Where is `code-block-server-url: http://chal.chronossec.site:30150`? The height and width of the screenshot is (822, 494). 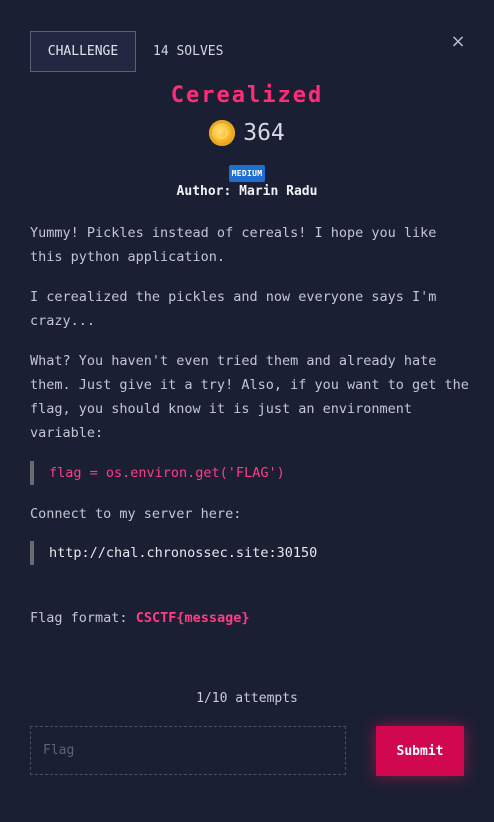
code-block-server-url: http://chal.chronossec.site:30150 is located at coordinates (173, 553).